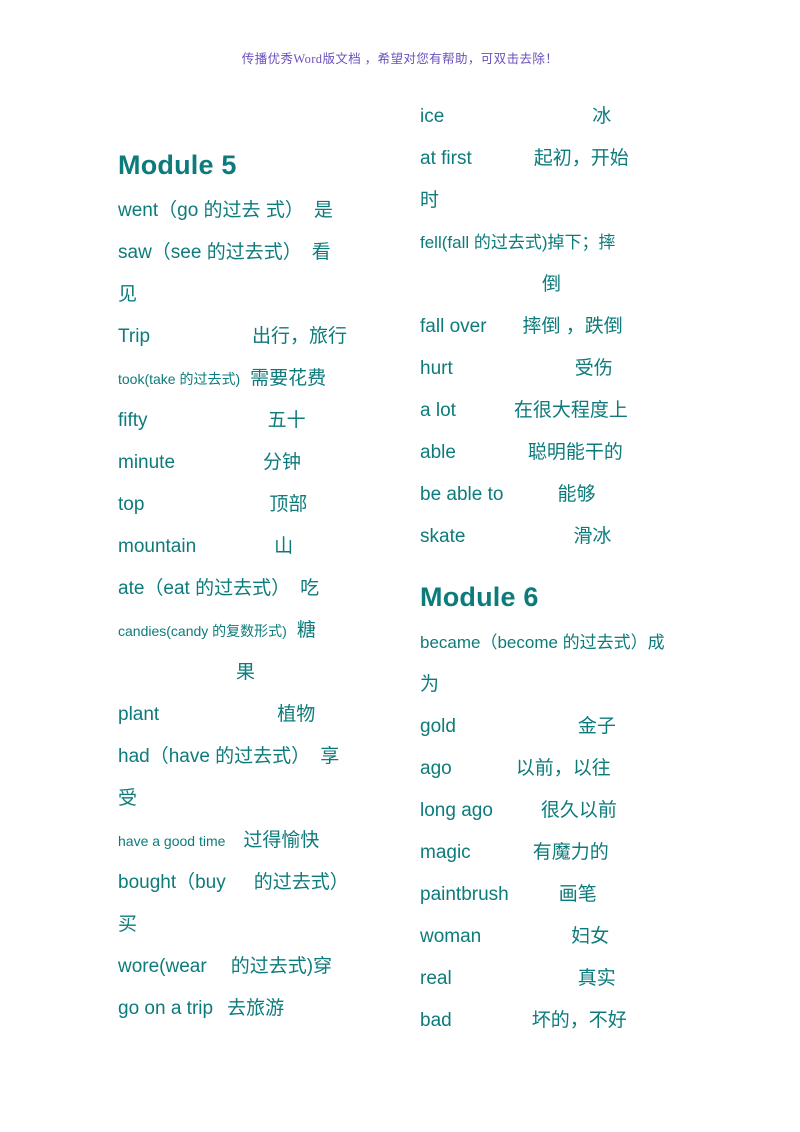 The width and height of the screenshot is (800, 1132). Describe the element at coordinates (162, 966) in the screenshot. I see `vocab-term: wore(wear` at that location.